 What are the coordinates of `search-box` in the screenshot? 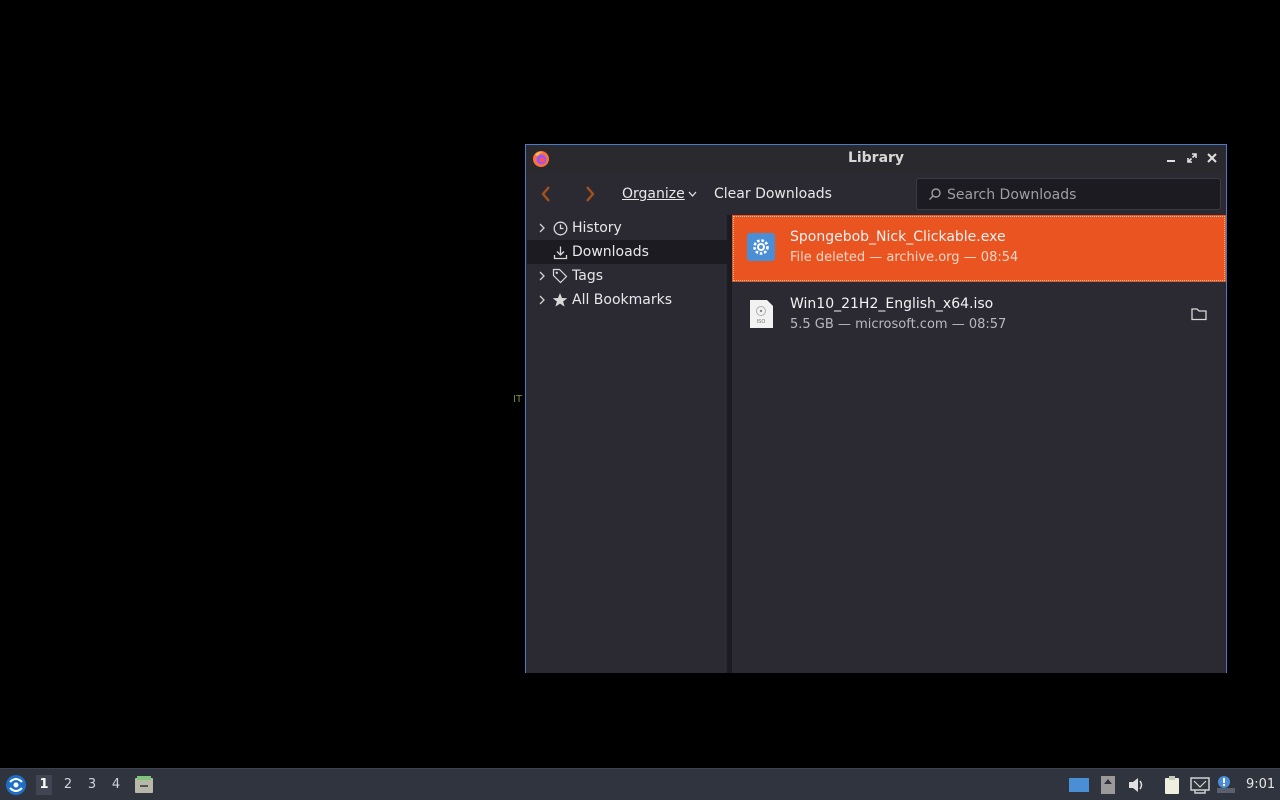 It's located at (1068, 194).